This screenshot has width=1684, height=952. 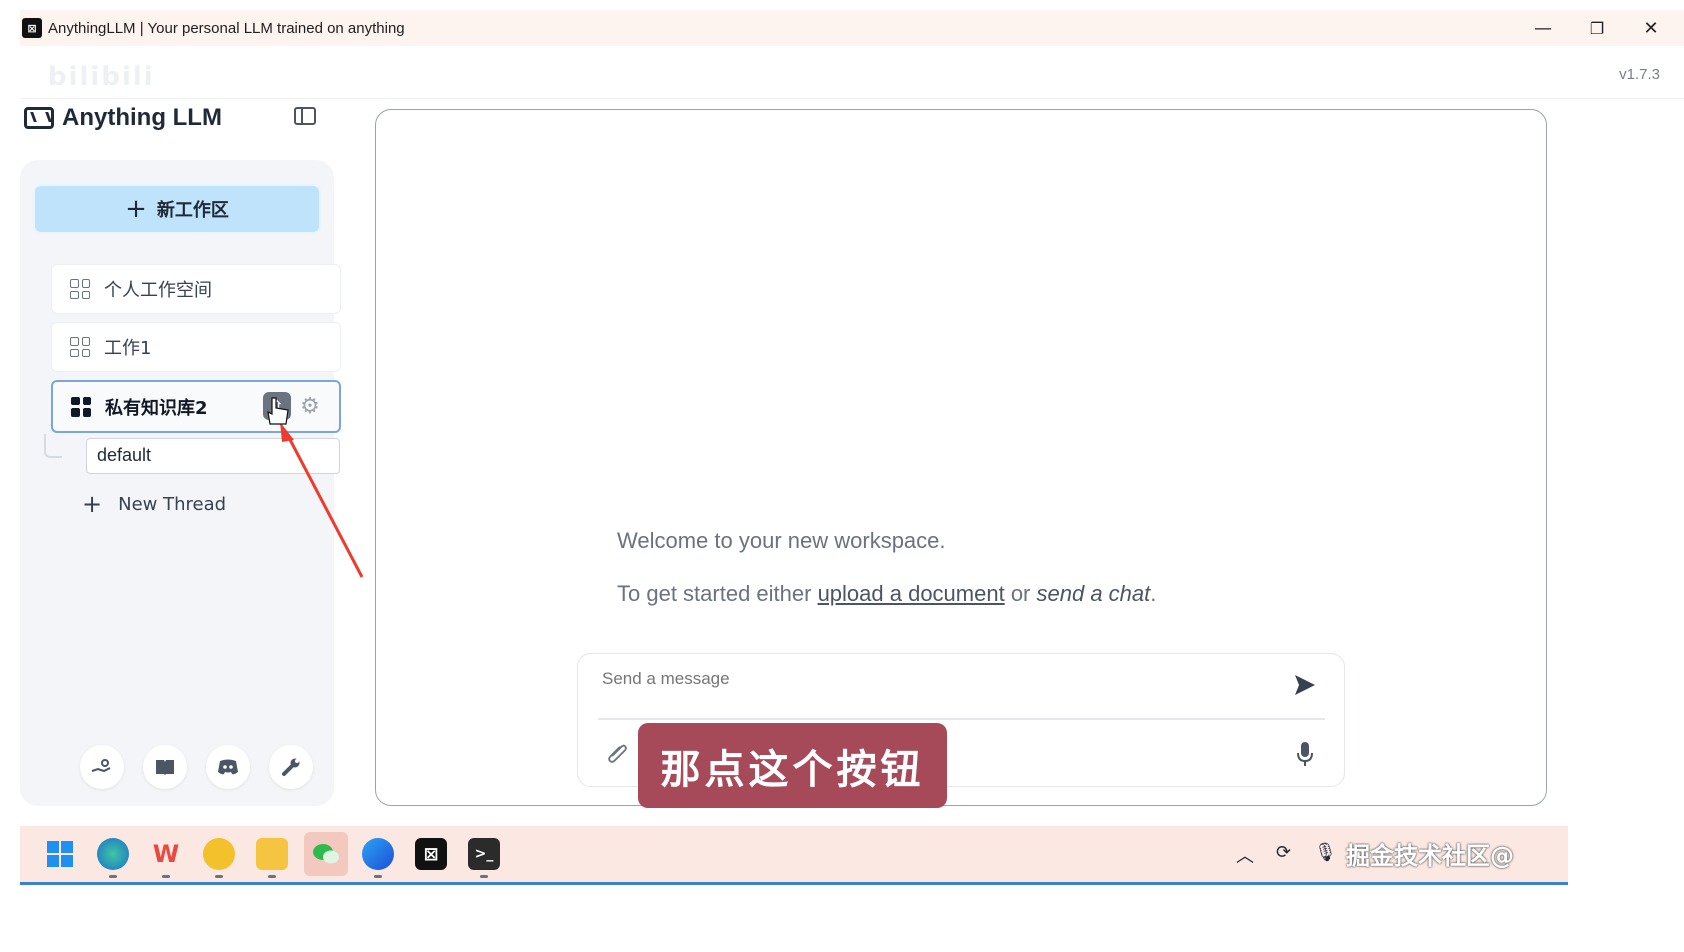 What do you see at coordinates (192, 210) in the screenshot?
I see `new-workspace-label: 新工作区` at bounding box center [192, 210].